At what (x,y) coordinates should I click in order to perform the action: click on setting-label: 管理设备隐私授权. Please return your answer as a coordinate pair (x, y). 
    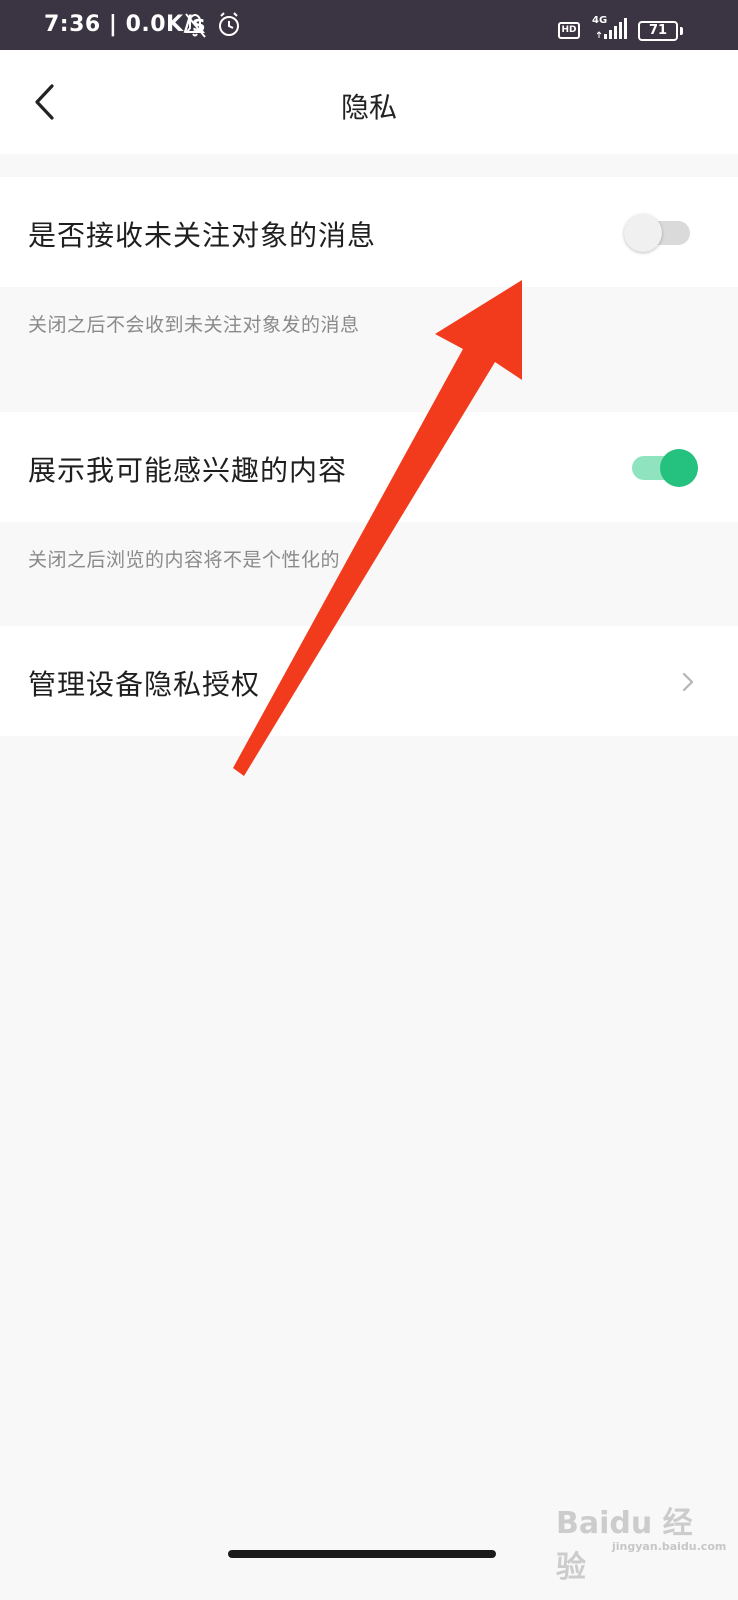
    Looking at the image, I should click on (144, 684).